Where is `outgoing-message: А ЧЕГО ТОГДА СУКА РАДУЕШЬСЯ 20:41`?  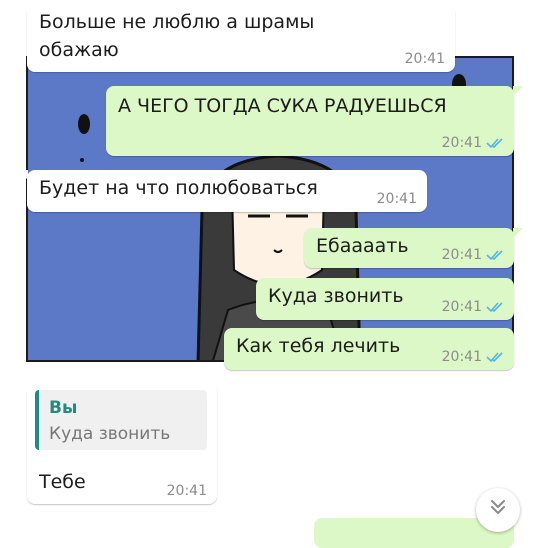
outgoing-message: А ЧЕГО ТОГДА СУКА РАДУЕШЬСЯ 20:41 is located at coordinates (314, 121).